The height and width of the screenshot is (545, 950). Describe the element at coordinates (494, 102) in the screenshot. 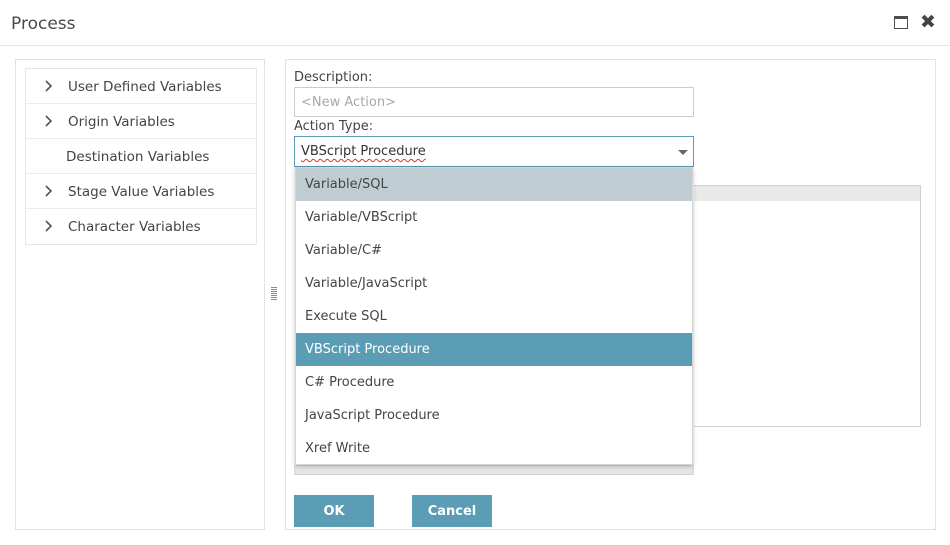

I see `description-input` at that location.